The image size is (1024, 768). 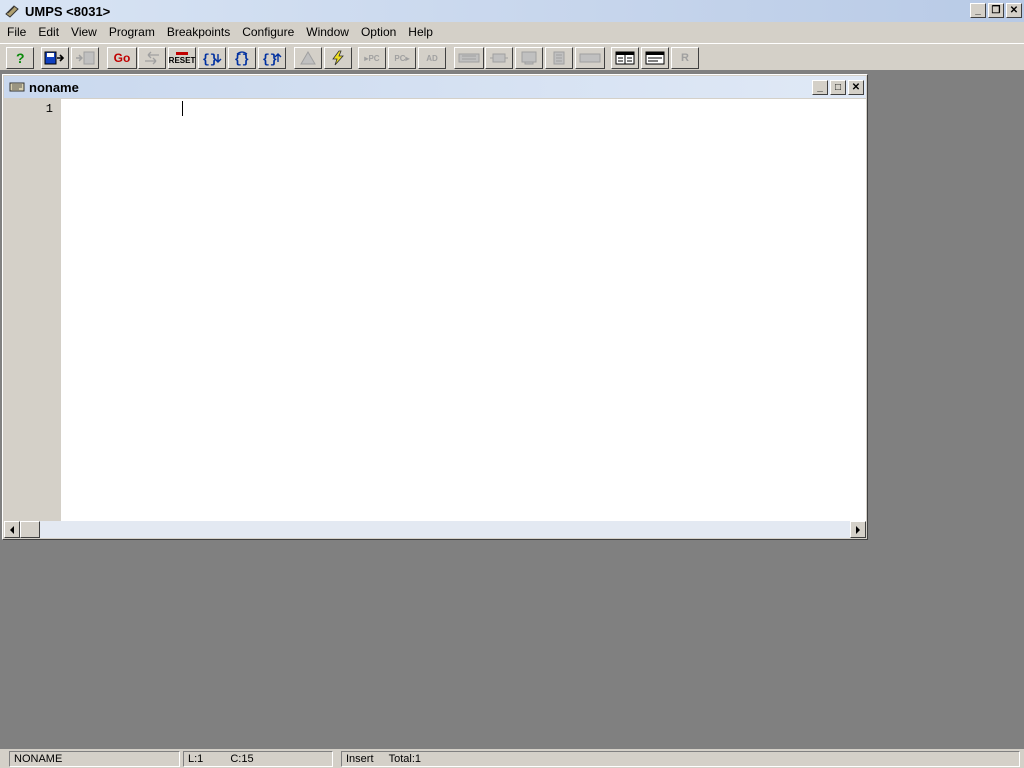 I want to click on reset-label: RESET, so click(x=182, y=60).